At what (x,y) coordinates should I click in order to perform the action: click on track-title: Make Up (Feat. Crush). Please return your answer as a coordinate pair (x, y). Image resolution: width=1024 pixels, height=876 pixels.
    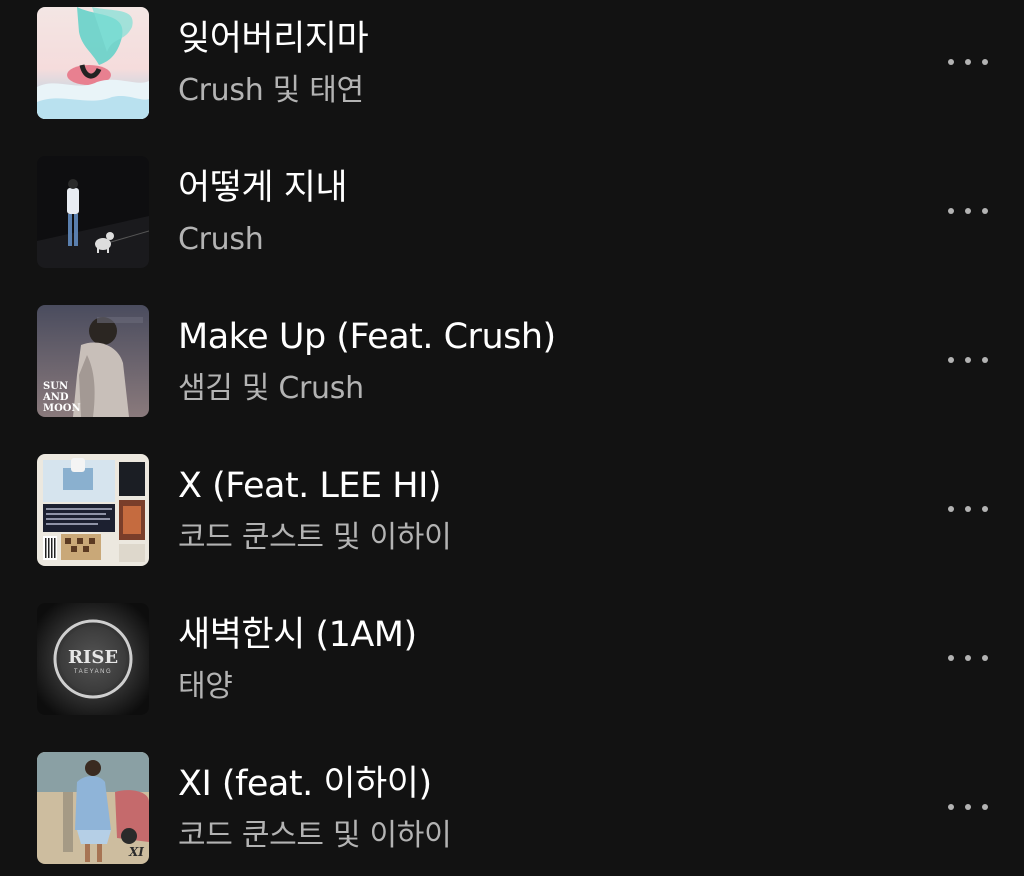
    Looking at the image, I should click on (367, 337).